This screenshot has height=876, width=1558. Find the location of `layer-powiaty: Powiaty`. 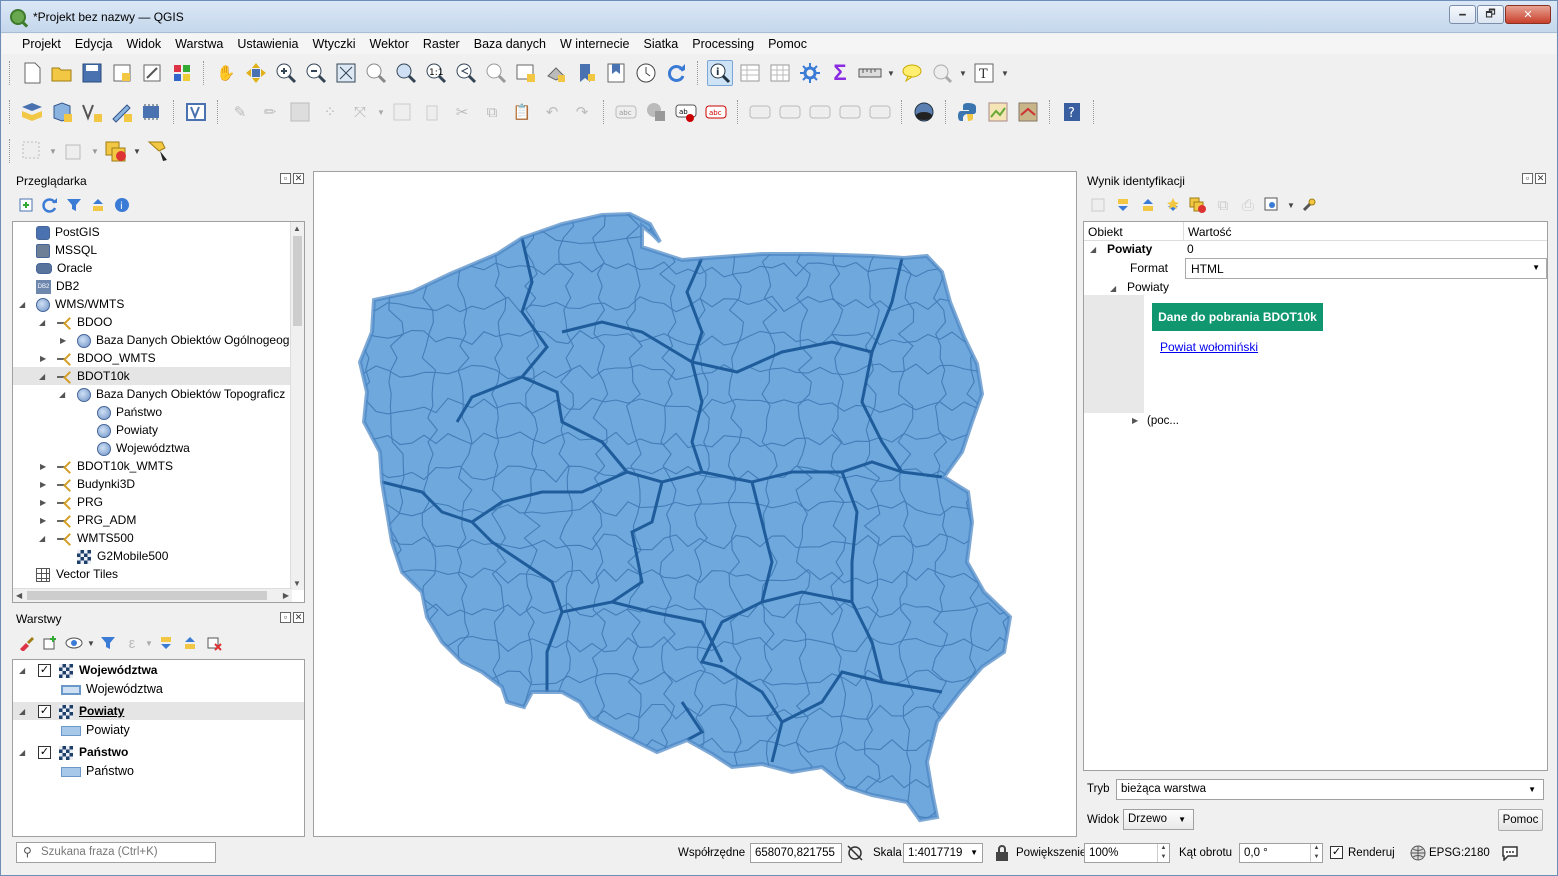

layer-powiaty: Powiaty is located at coordinates (91, 711).